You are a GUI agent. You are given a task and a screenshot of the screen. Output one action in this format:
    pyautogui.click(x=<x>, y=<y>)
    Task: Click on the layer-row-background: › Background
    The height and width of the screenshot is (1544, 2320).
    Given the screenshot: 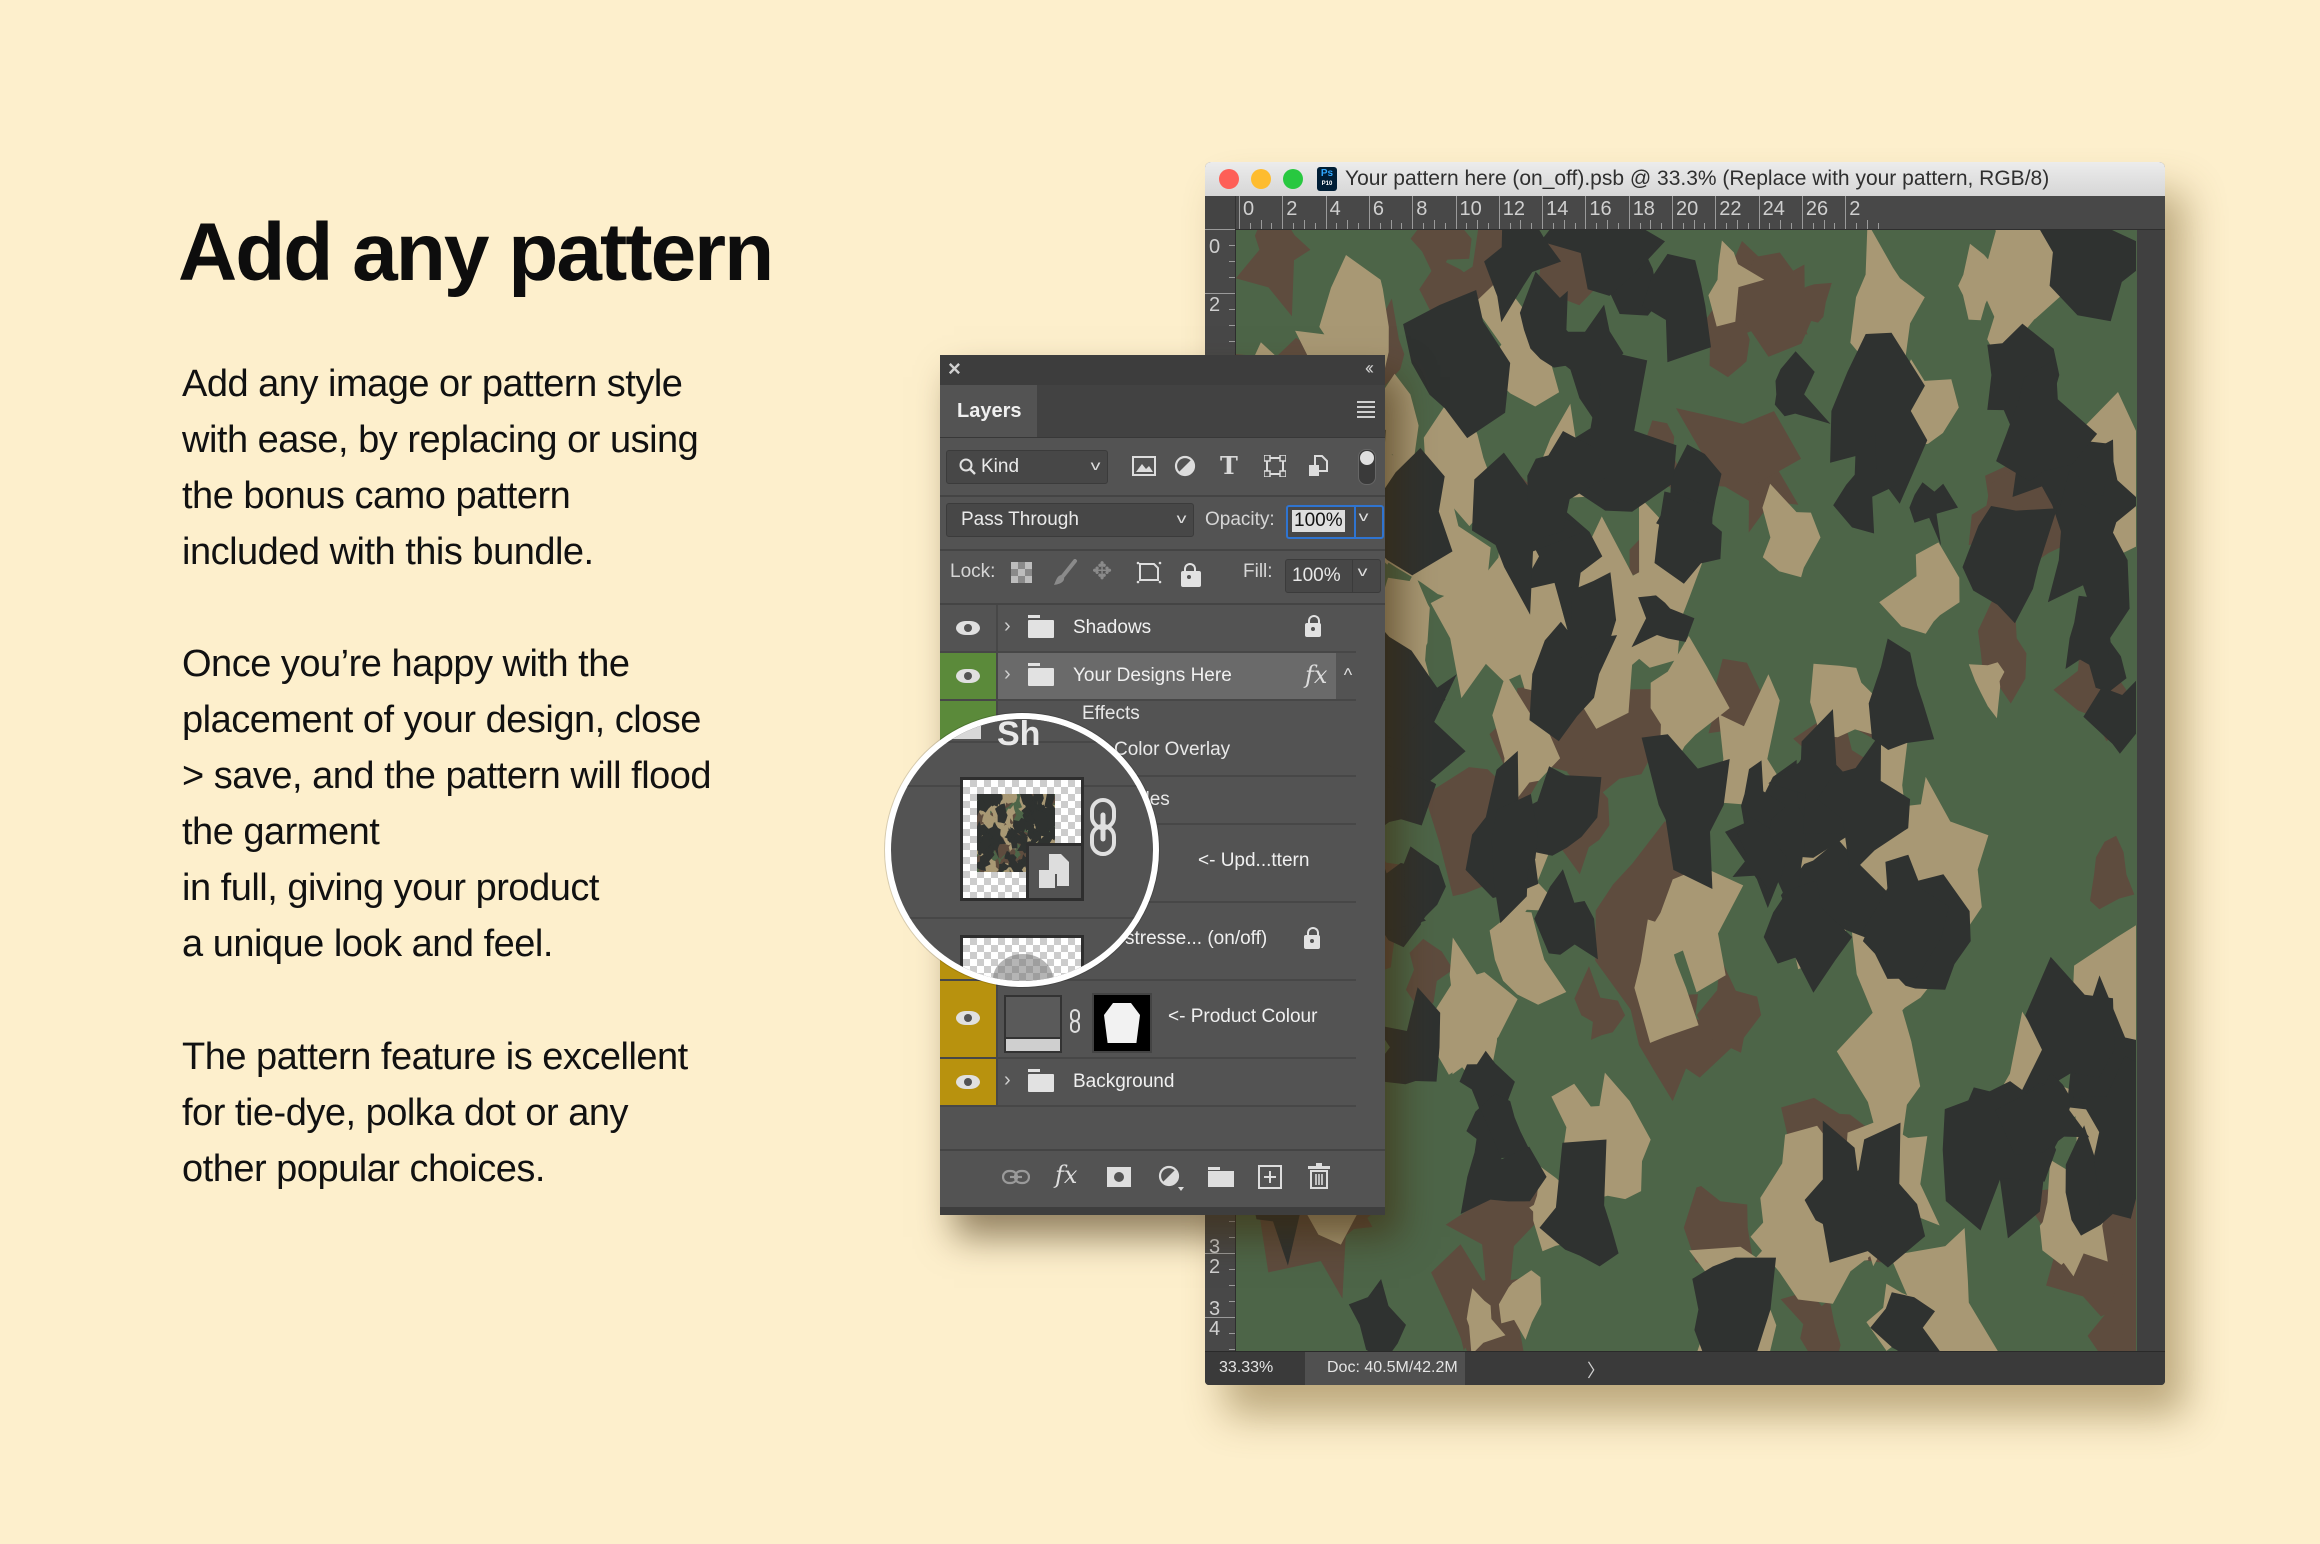 What is the action you would take?
    pyautogui.click(x=1148, y=1083)
    